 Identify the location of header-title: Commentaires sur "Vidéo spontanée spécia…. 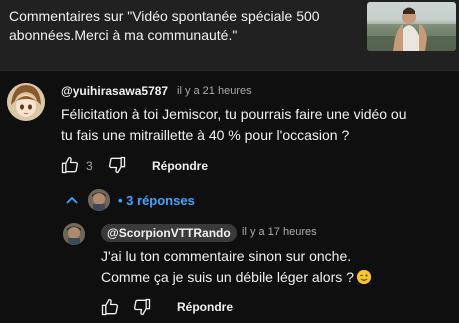
(164, 25).